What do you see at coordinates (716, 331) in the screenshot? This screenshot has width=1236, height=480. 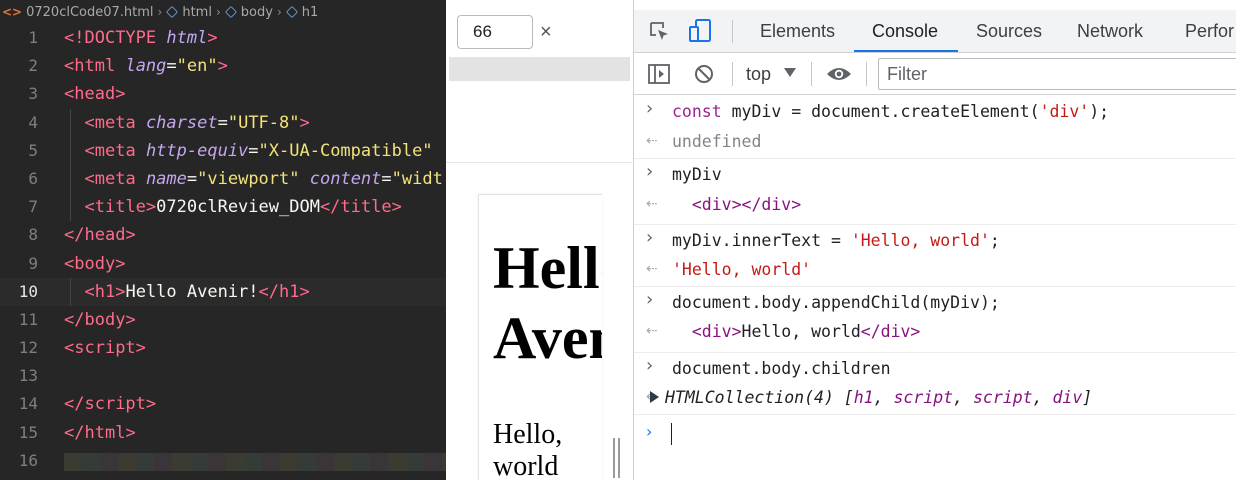 I see `console-token: <div>` at bounding box center [716, 331].